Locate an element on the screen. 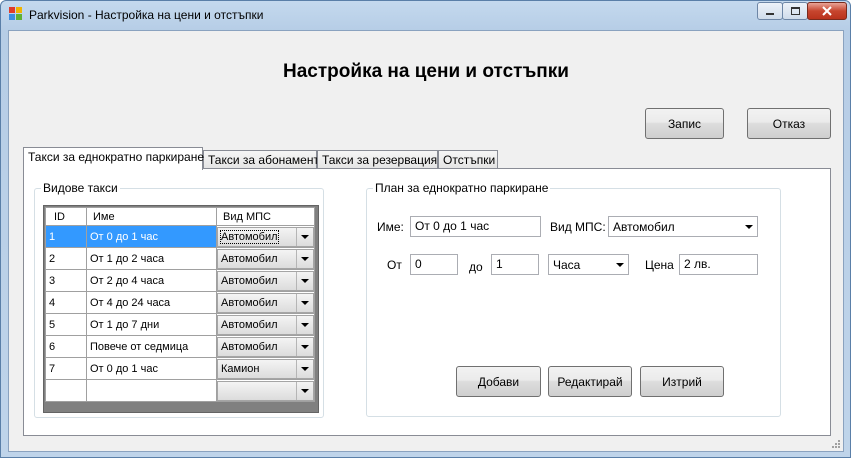  edit-button: Редактирай is located at coordinates (590, 381).